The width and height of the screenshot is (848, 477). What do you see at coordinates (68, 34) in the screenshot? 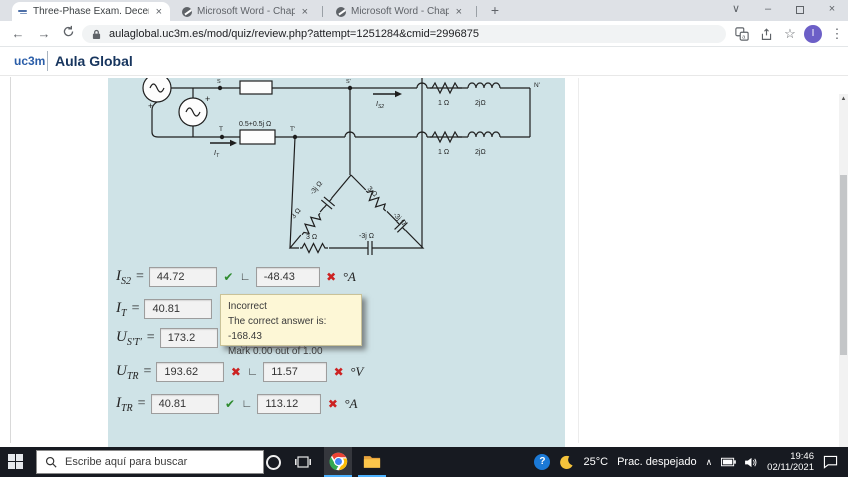
I see `reload-icon` at bounding box center [68, 34].